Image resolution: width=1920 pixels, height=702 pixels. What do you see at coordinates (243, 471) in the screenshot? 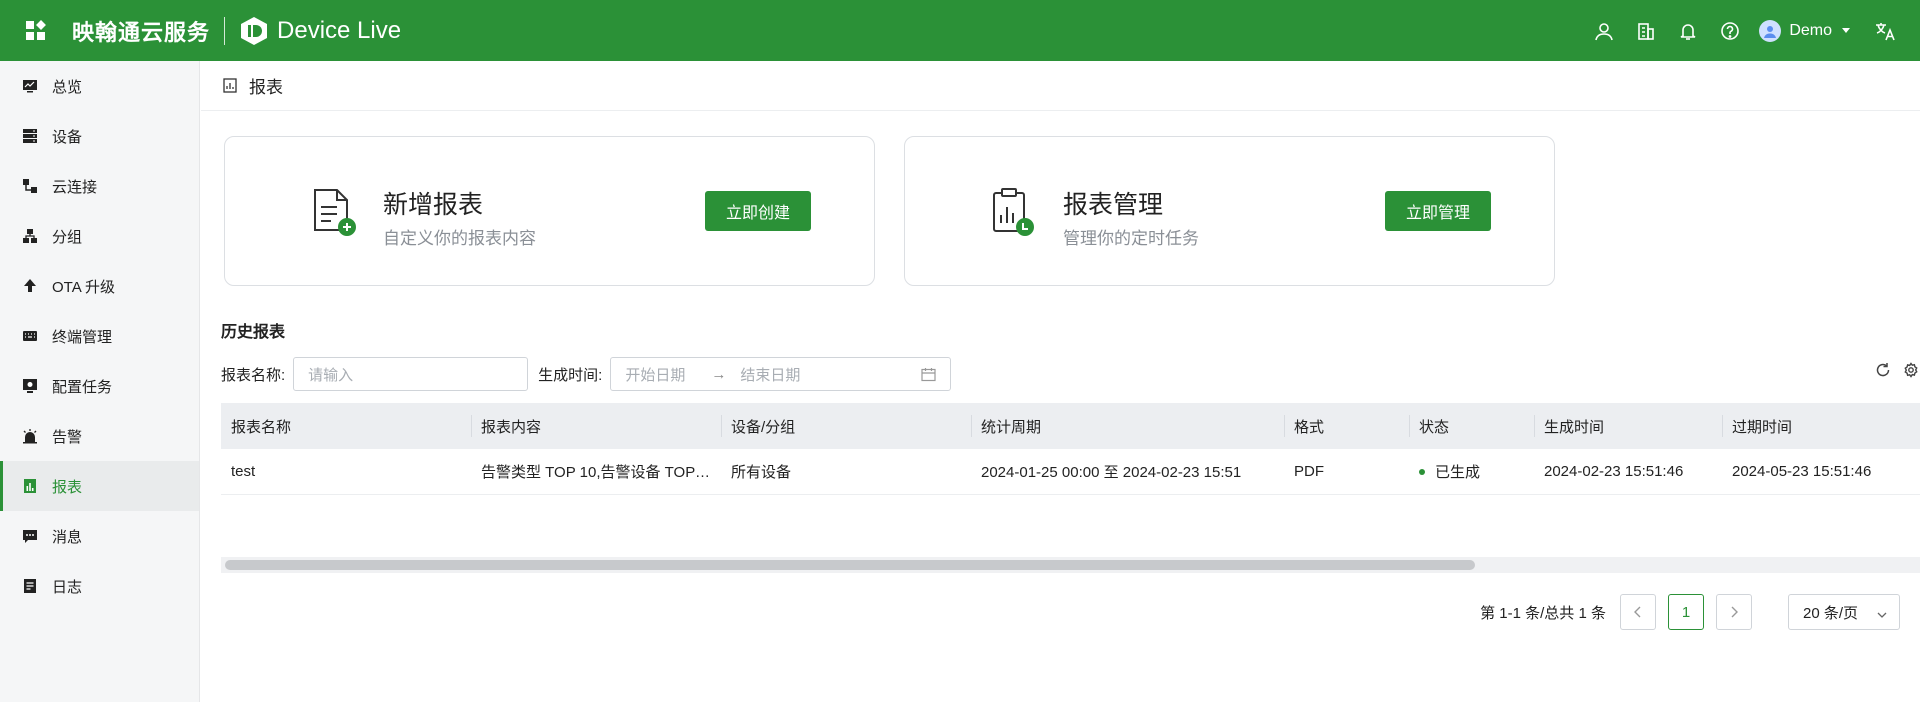
I see `cell-report-name: test` at bounding box center [243, 471].